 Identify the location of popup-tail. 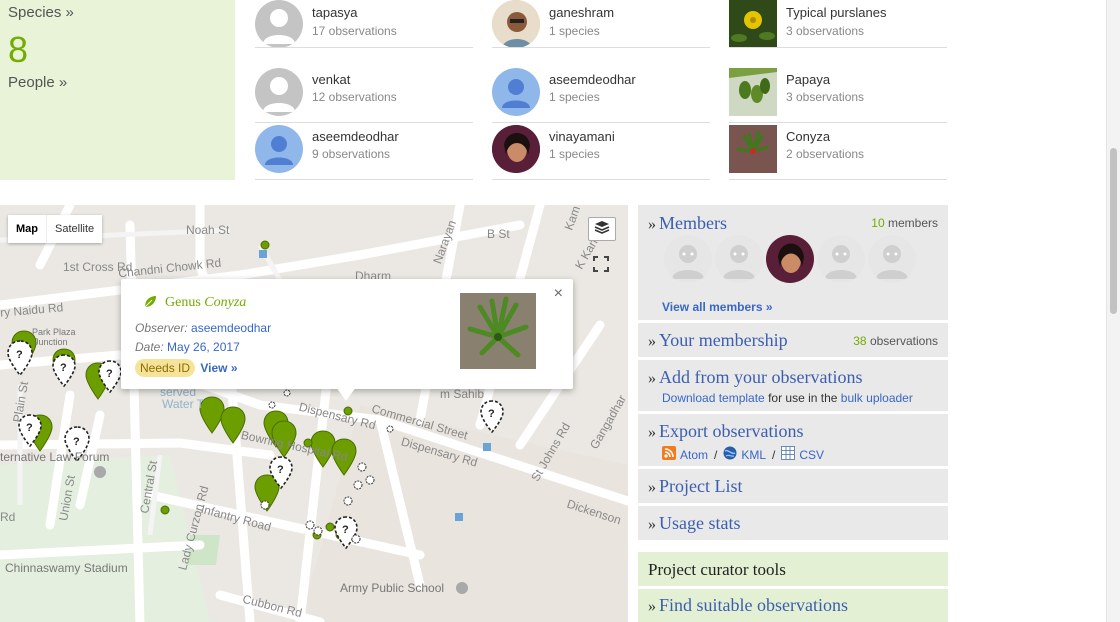
(346, 394).